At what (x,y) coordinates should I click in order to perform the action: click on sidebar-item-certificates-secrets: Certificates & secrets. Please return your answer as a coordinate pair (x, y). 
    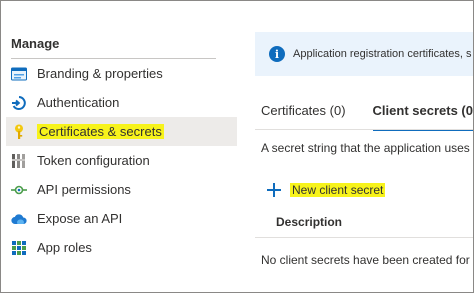
    Looking at the image, I should click on (121, 131).